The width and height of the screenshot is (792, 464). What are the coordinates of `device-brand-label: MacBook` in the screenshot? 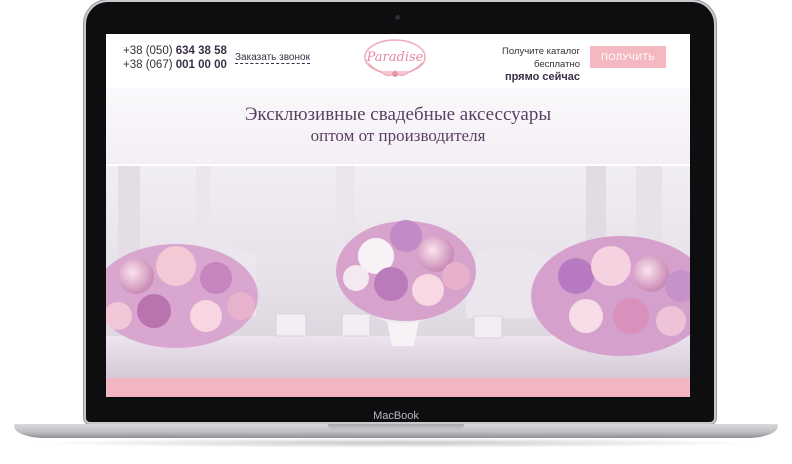 It's located at (396, 416).